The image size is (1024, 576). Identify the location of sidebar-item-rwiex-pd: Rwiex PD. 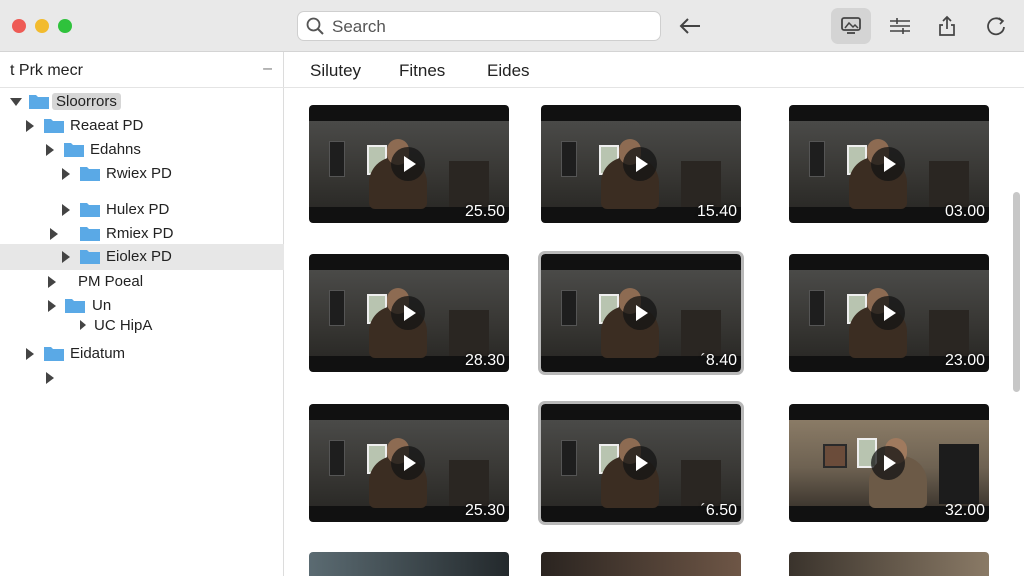
(142, 174).